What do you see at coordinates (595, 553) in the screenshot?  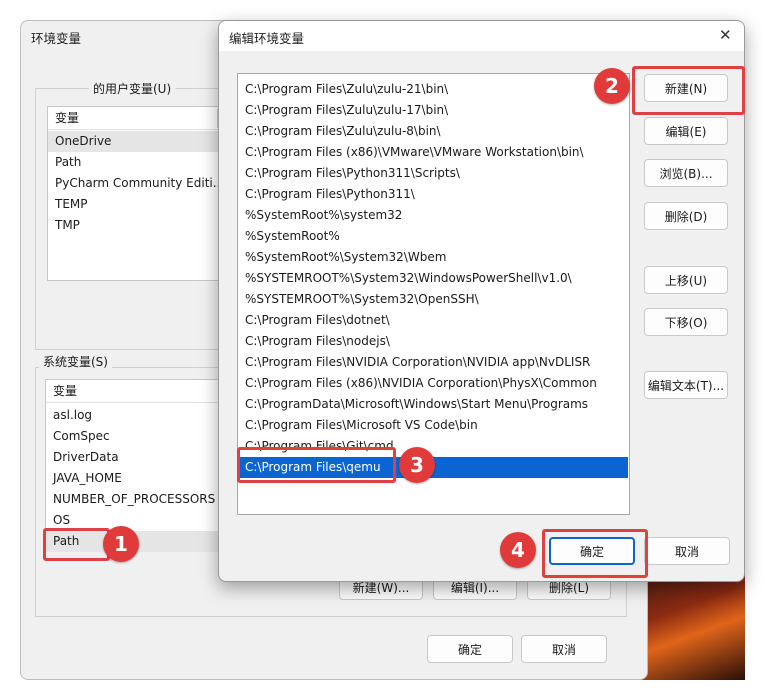 I see `annotation-box-ok` at bounding box center [595, 553].